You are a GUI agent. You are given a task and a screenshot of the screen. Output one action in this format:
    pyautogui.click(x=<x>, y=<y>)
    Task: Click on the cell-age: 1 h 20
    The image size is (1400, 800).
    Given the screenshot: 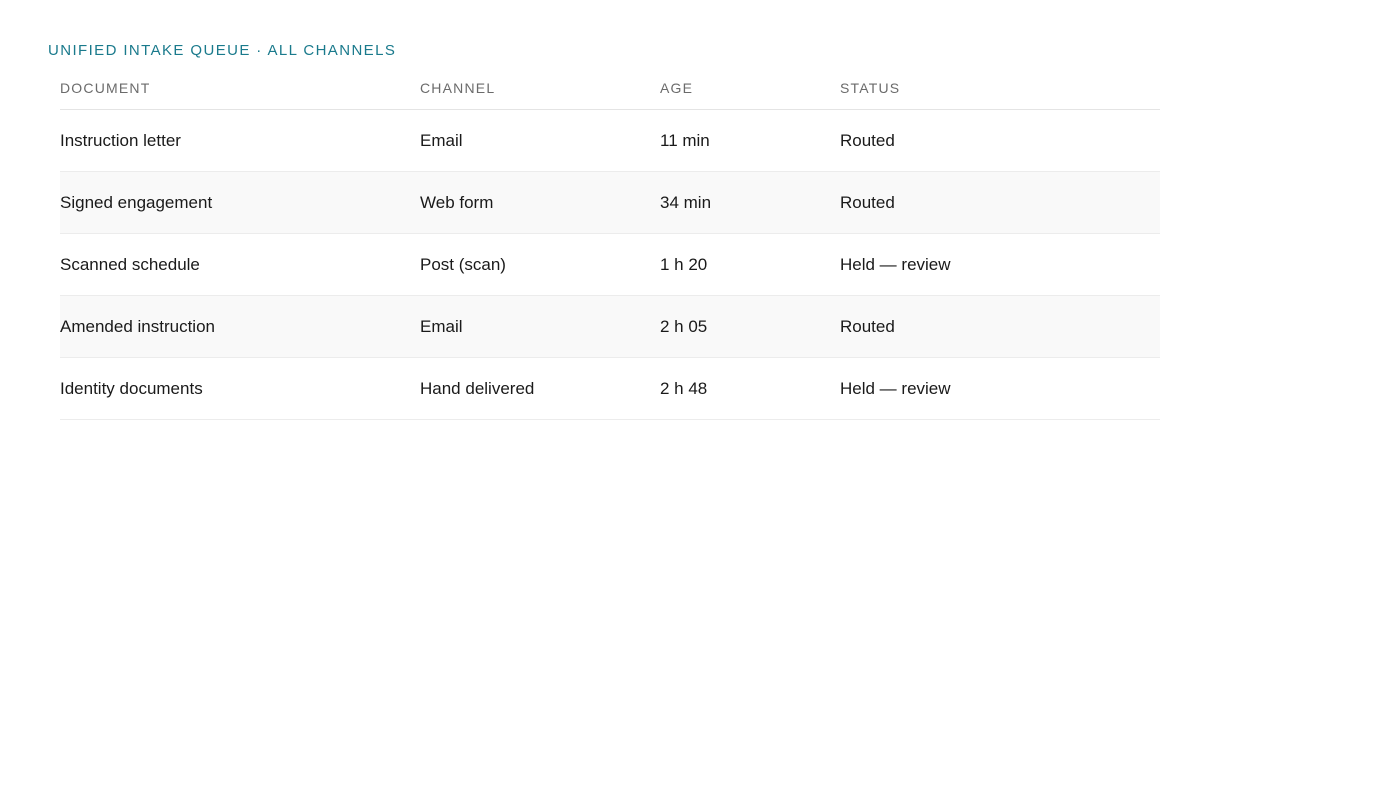 What is the action you would take?
    pyautogui.click(x=750, y=264)
    